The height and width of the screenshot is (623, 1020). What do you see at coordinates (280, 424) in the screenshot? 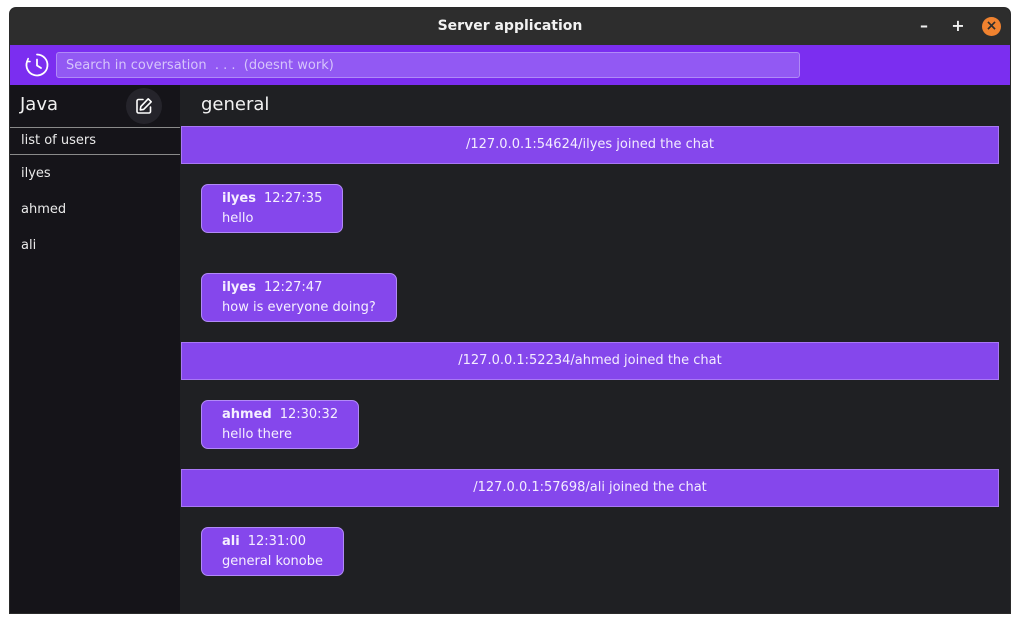
I see `message-bubble: ahmed 12:30:32 hello there` at bounding box center [280, 424].